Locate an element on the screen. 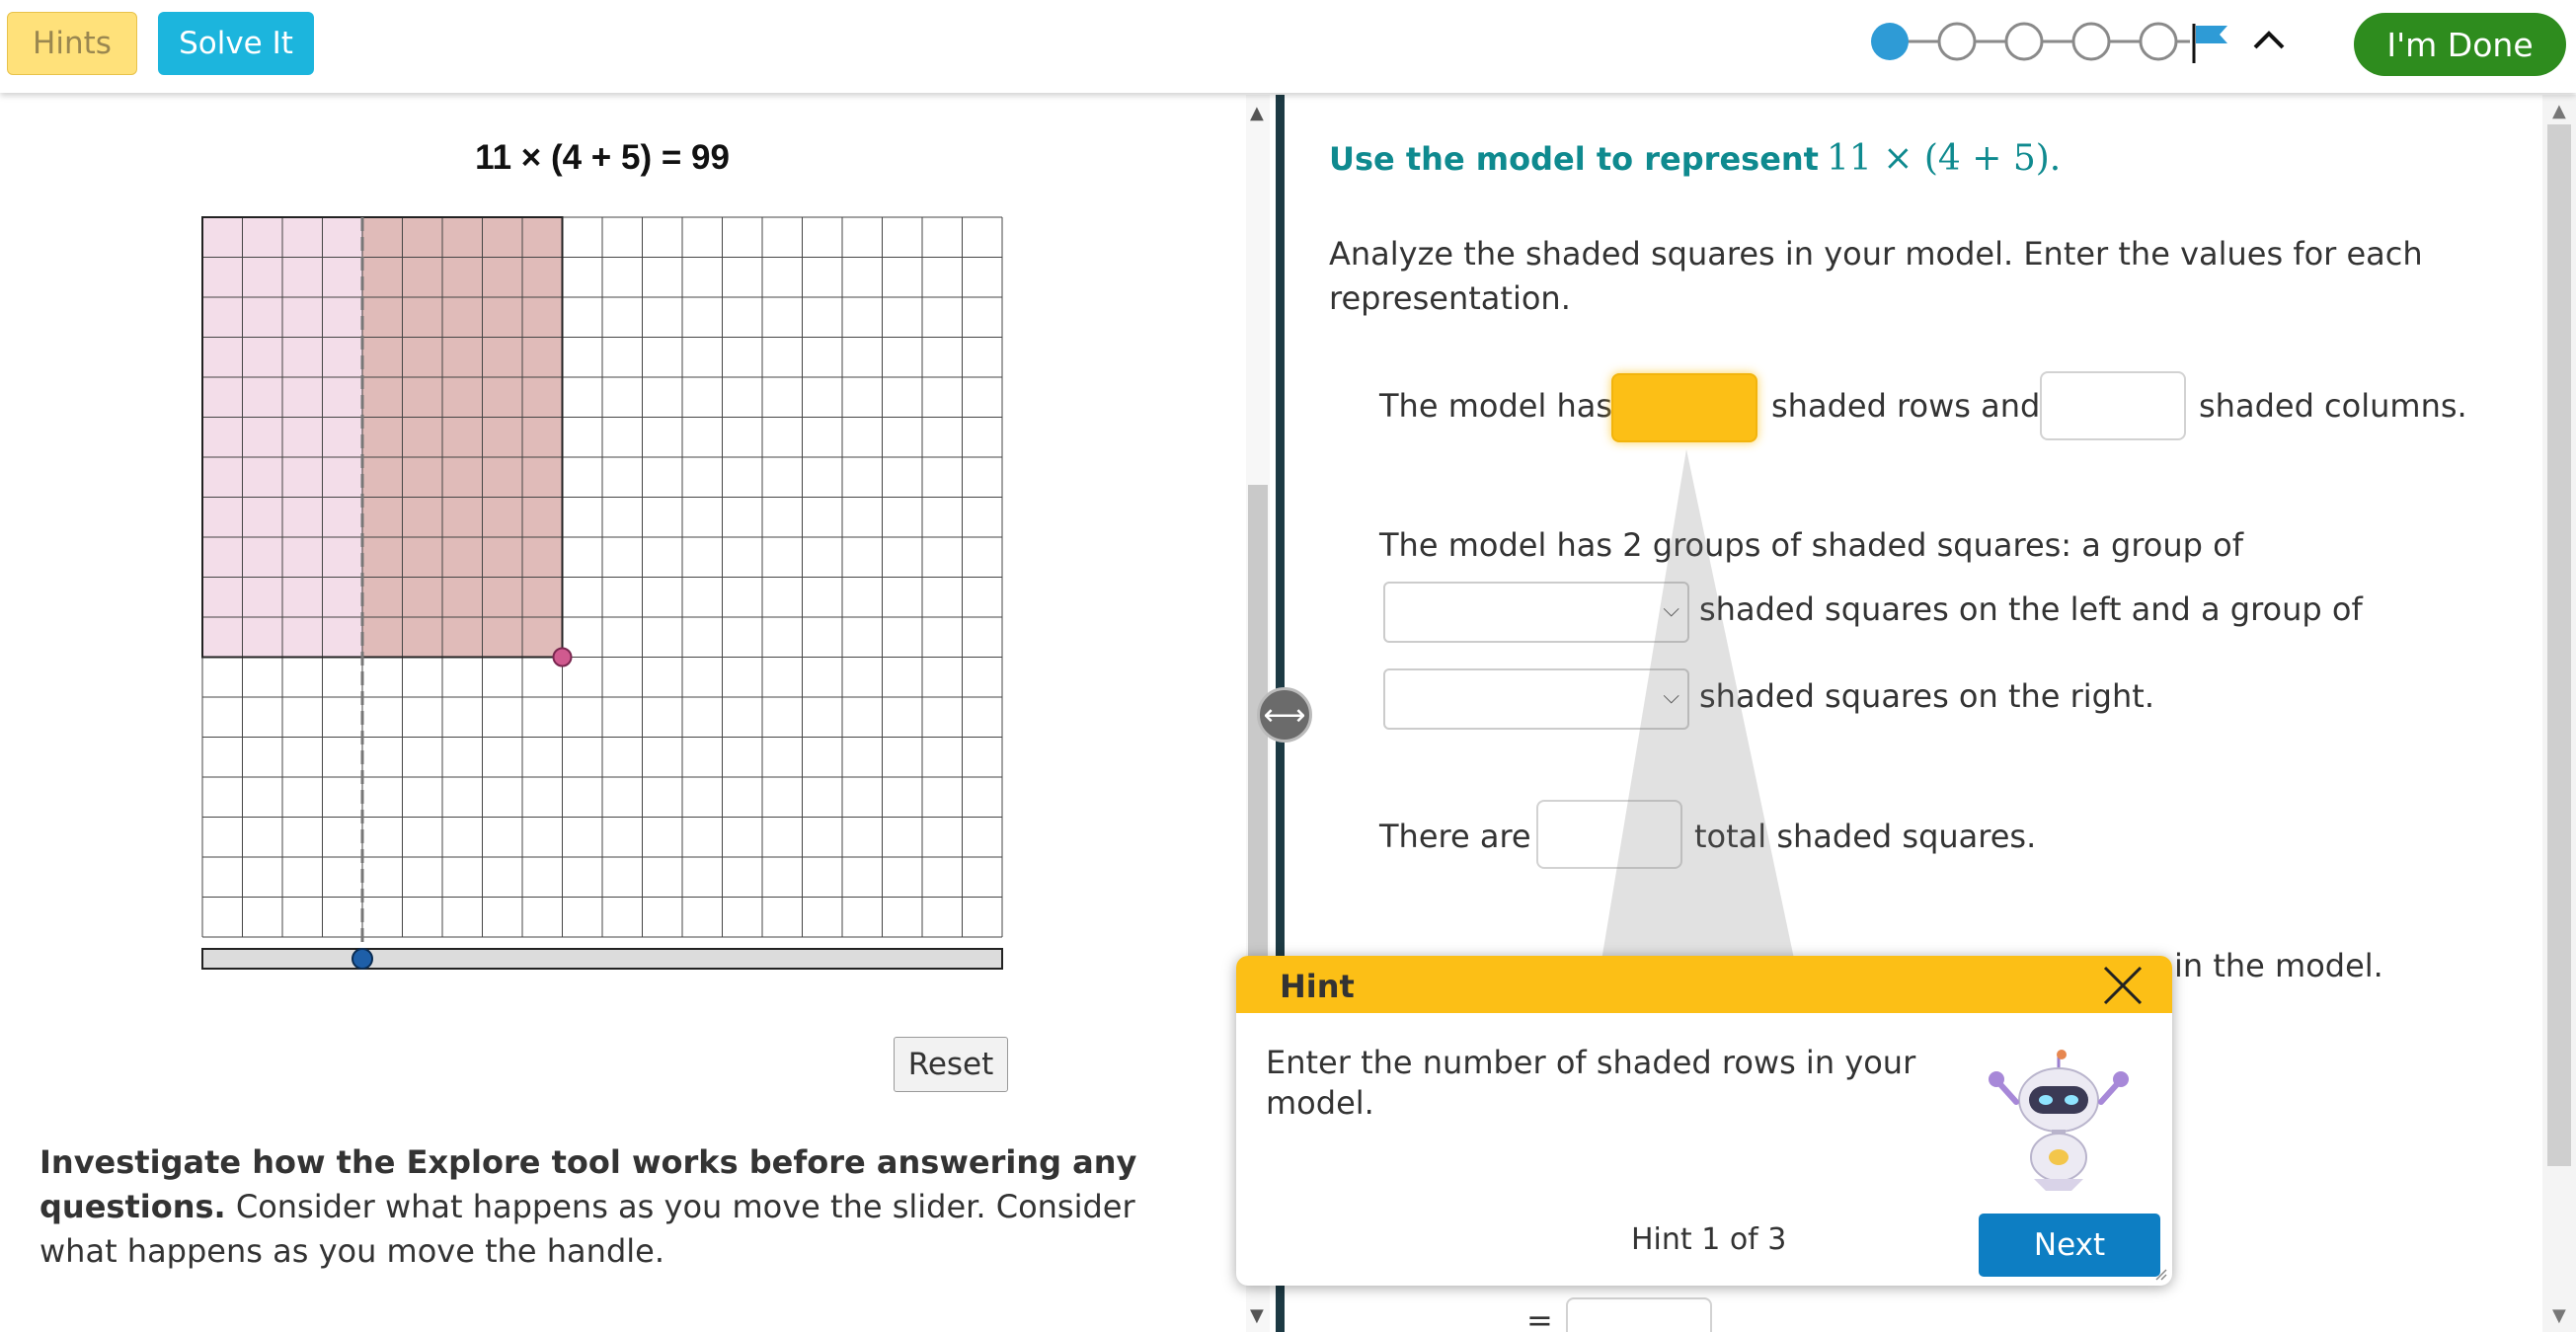  q1-text-b: shaded rows and is located at coordinates (1906, 406).